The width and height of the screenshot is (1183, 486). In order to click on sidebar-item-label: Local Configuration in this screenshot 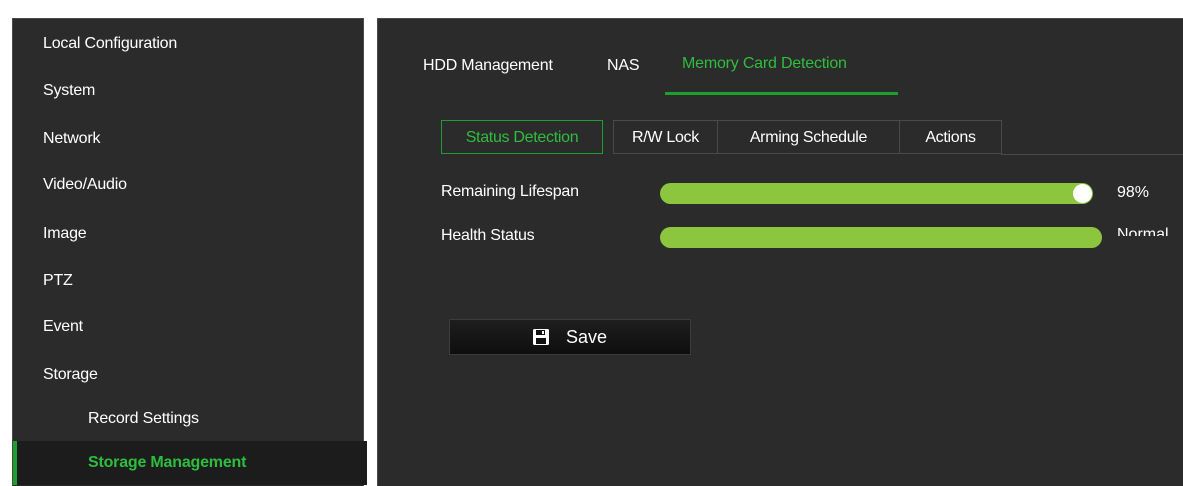, I will do `click(110, 43)`.